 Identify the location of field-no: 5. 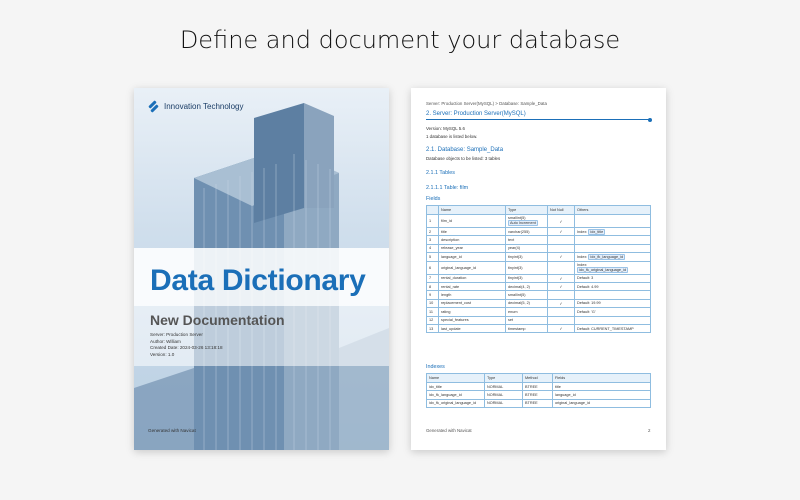
(432, 257).